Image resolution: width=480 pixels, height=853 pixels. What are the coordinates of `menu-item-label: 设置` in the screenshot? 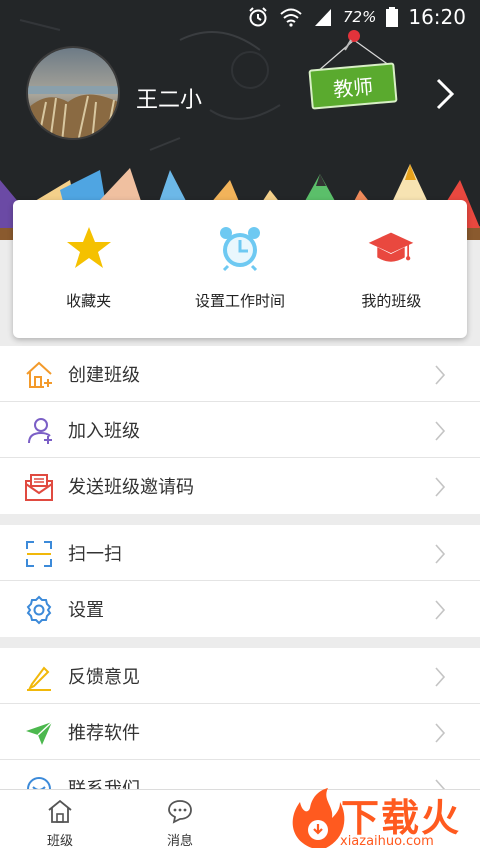 It's located at (86, 610).